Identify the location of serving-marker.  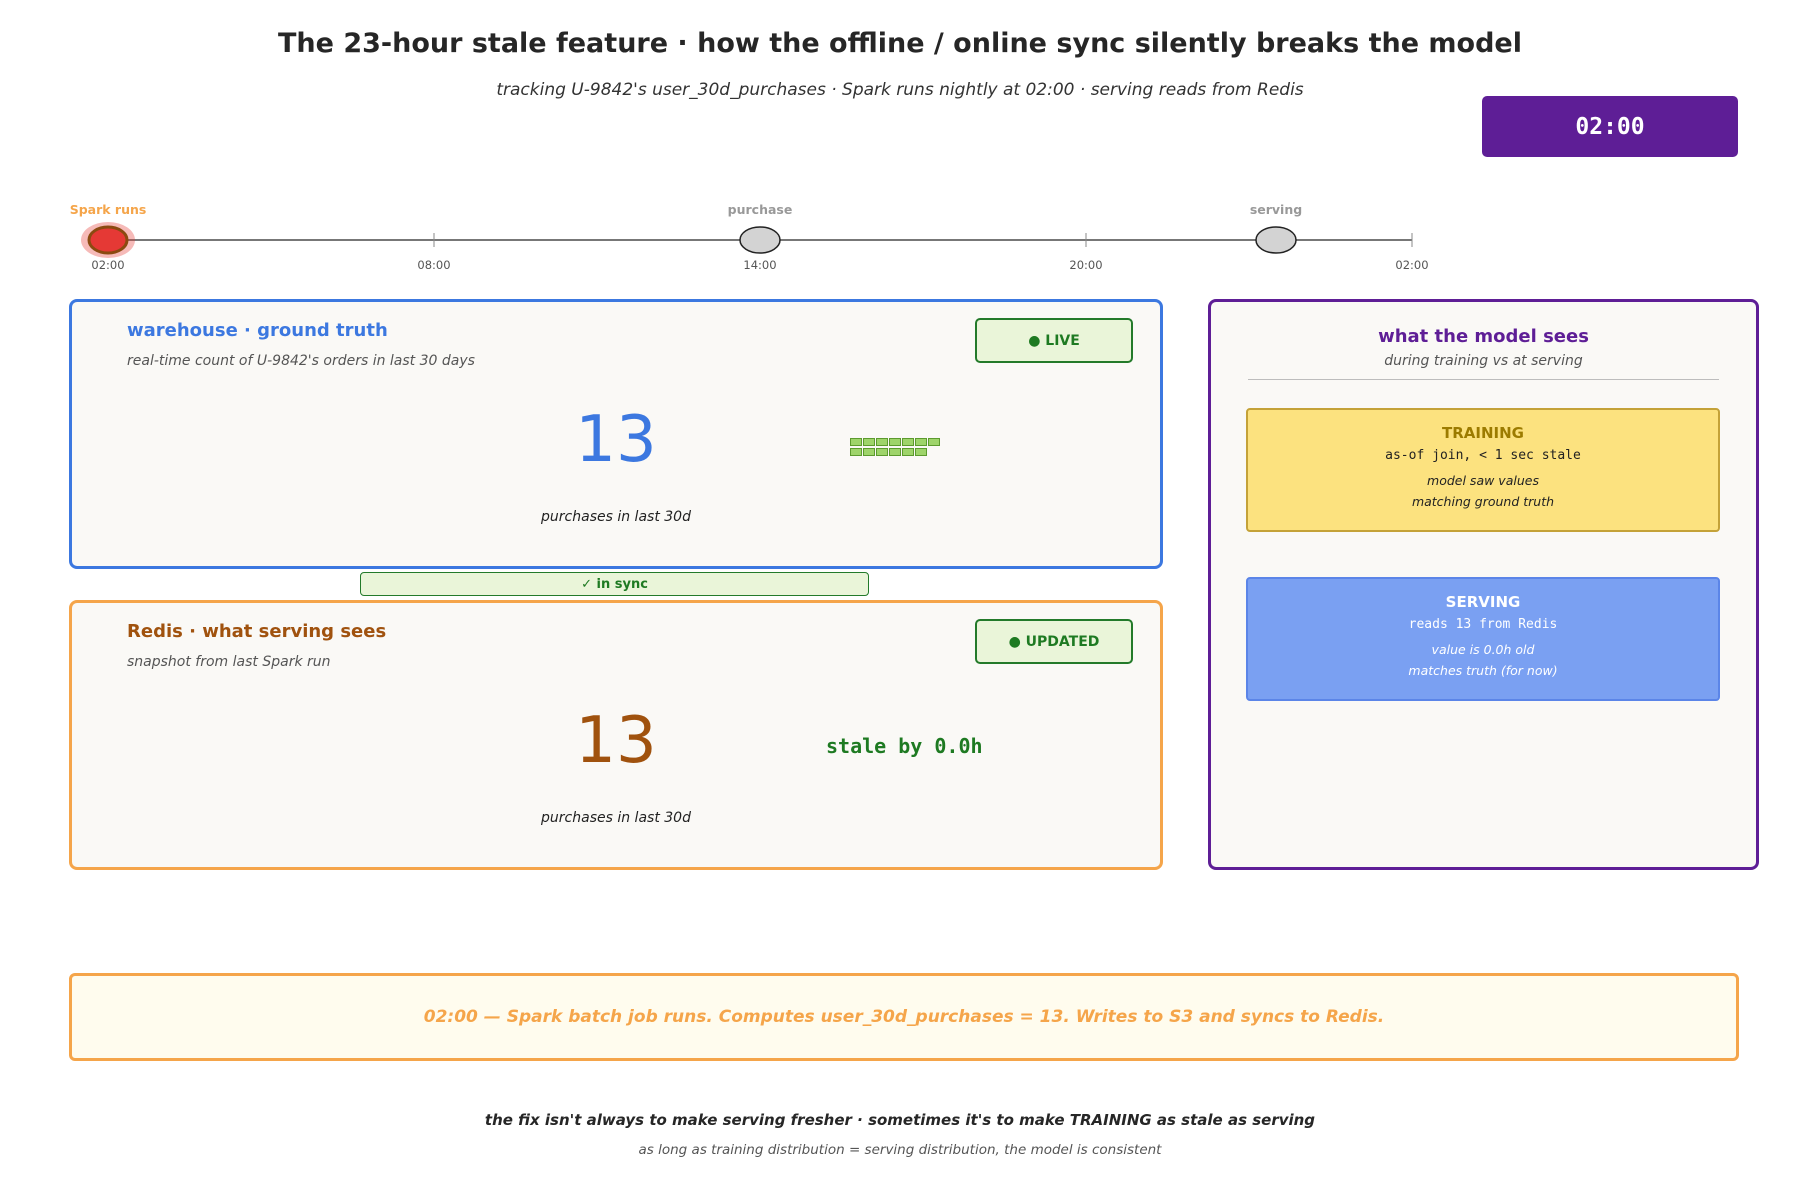
(1276, 240).